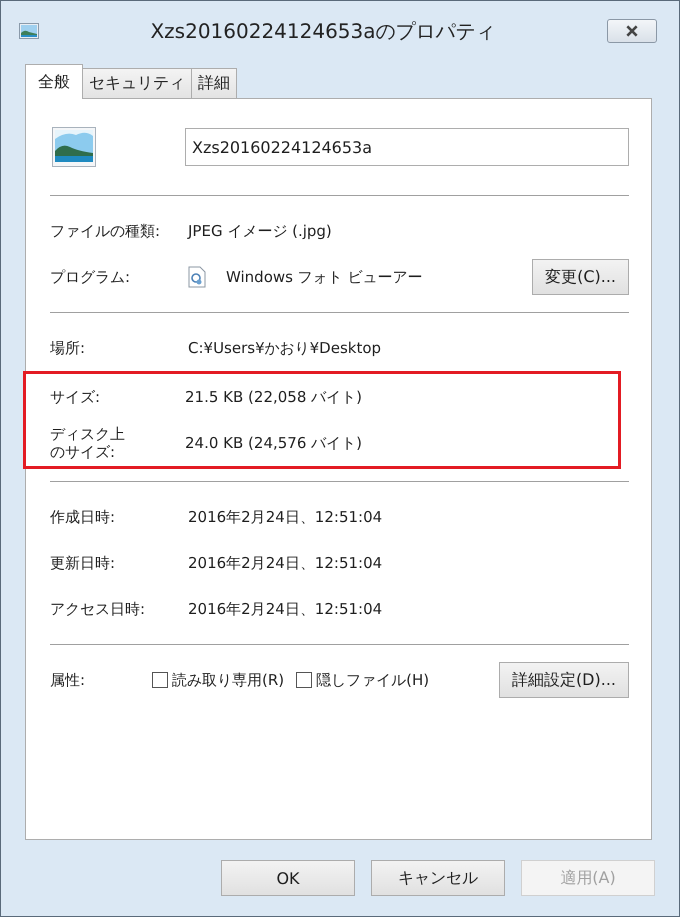 The width and height of the screenshot is (680, 917). What do you see at coordinates (323, 31) in the screenshot?
I see `window-title: Xzs20160224124653aのプロパティ` at bounding box center [323, 31].